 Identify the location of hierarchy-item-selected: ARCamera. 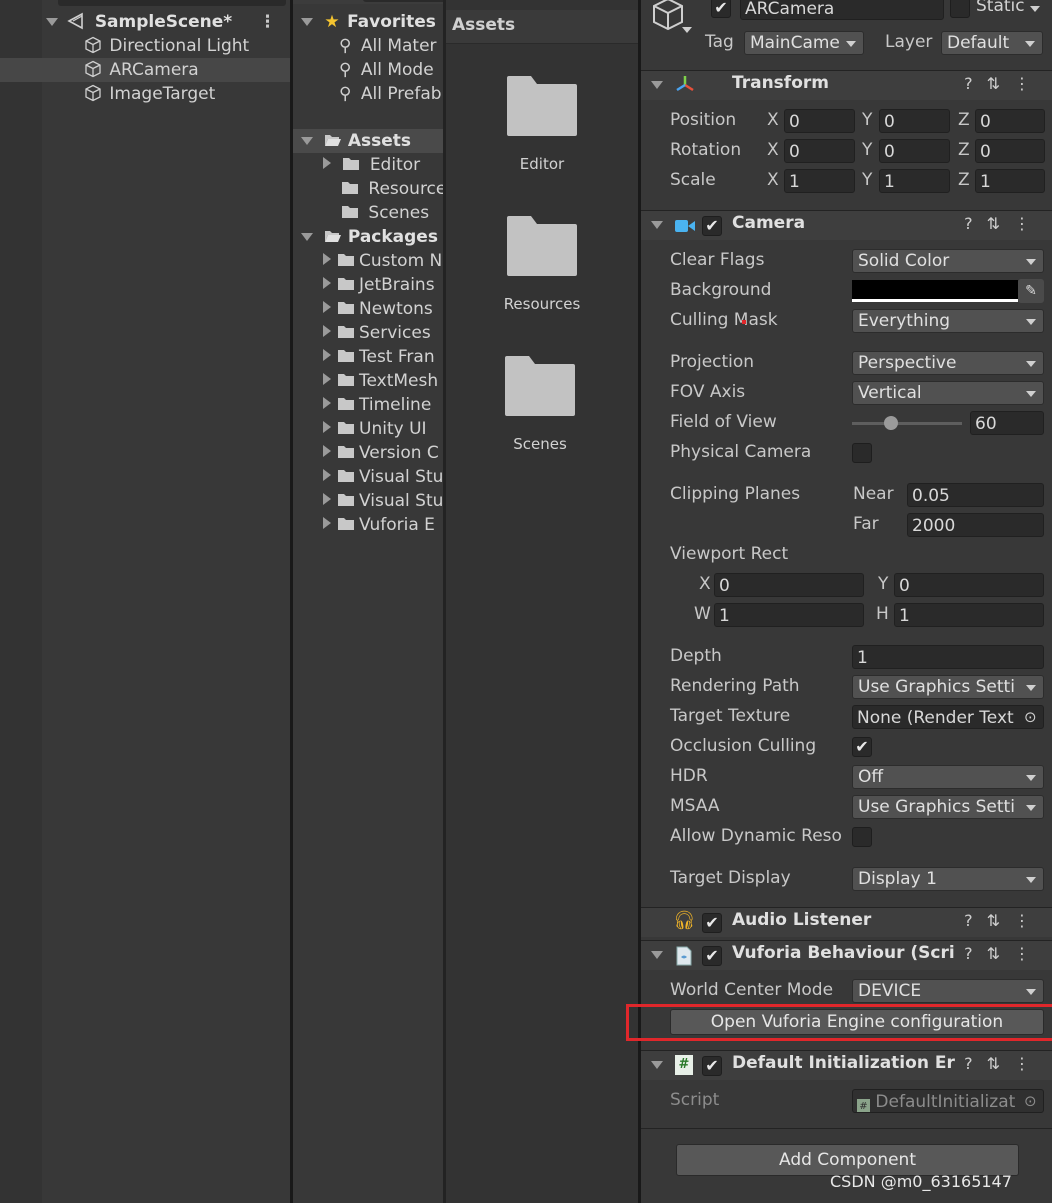
(145, 70).